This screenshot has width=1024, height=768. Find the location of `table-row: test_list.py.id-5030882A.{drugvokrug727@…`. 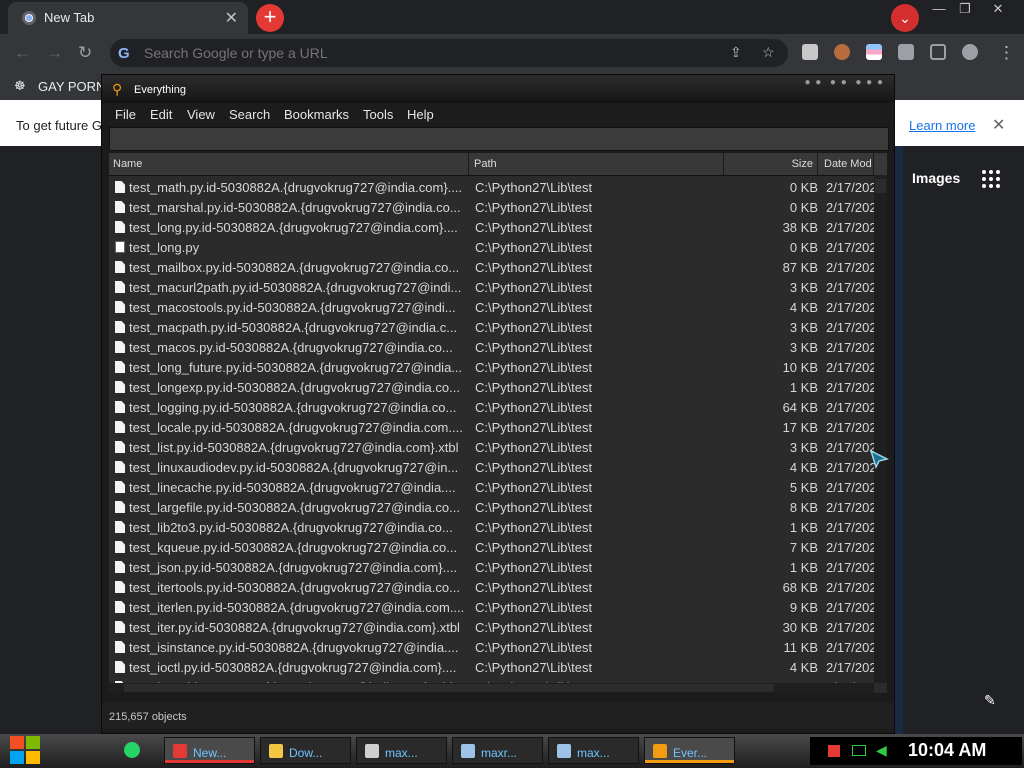

table-row: test_list.py.id-5030882A.{drugvokrug727@… is located at coordinates (491, 447).